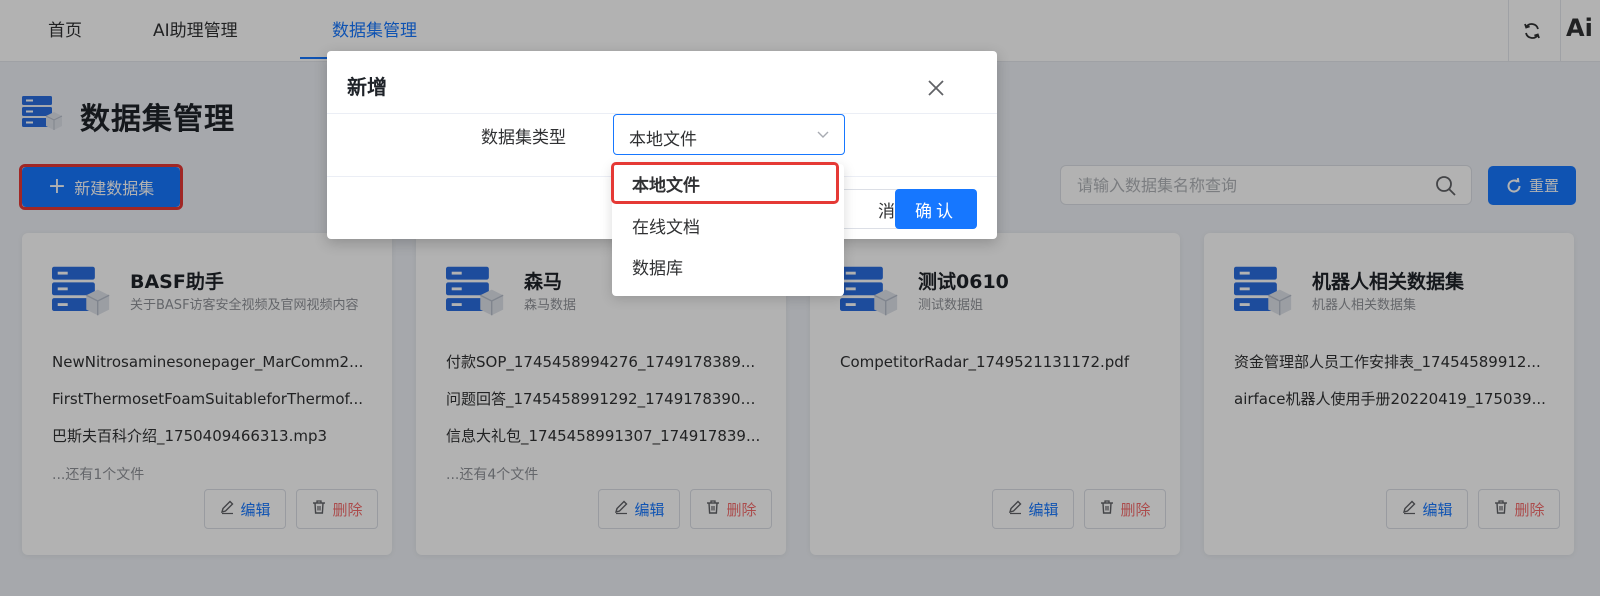 This screenshot has height=596, width=1600. Describe the element at coordinates (523, 138) in the screenshot. I see `dataset-type-label: 数据集类型` at that location.